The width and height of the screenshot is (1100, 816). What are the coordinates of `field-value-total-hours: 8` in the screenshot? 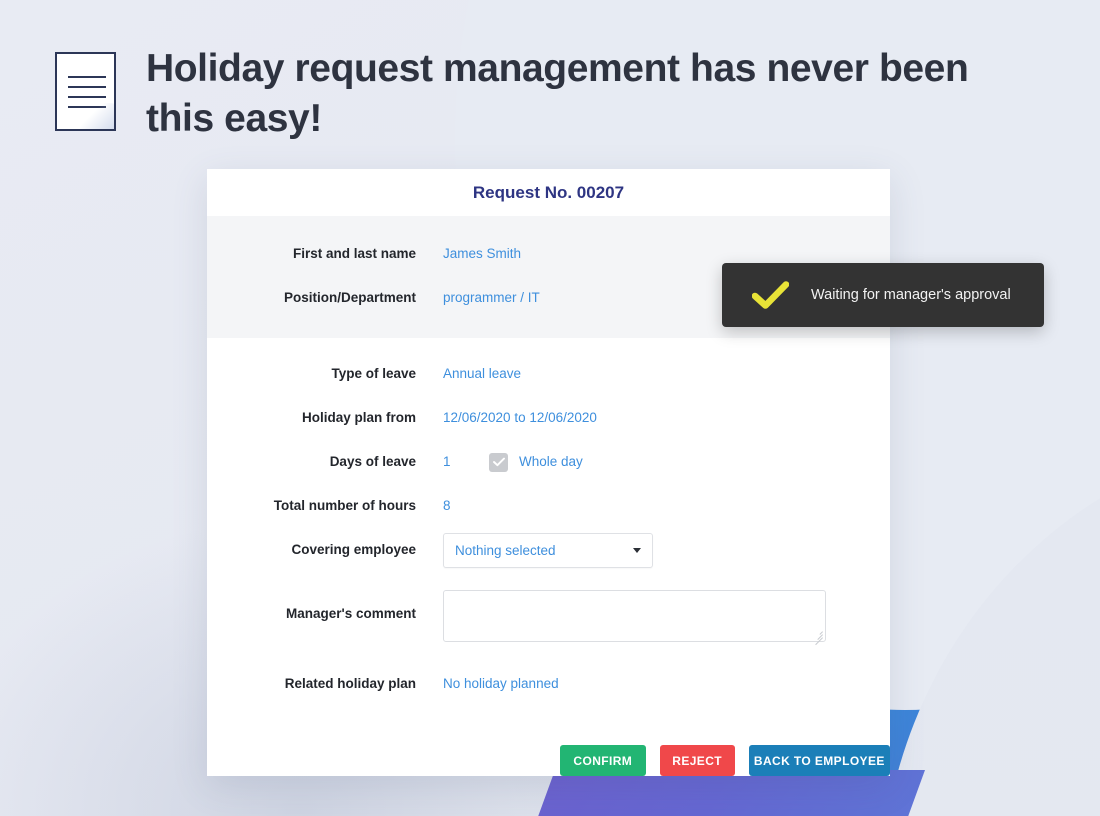 It's located at (447, 506).